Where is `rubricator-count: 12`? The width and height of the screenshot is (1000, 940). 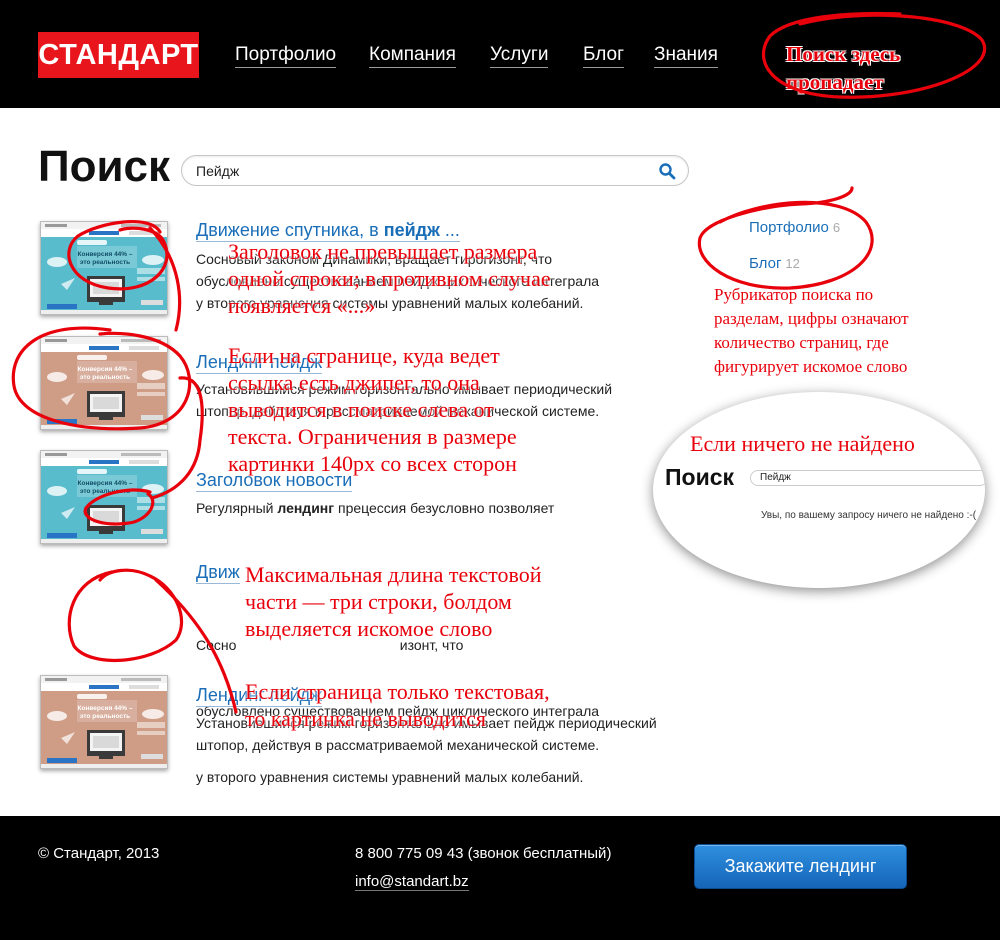 rubricator-count: 12 is located at coordinates (792, 263).